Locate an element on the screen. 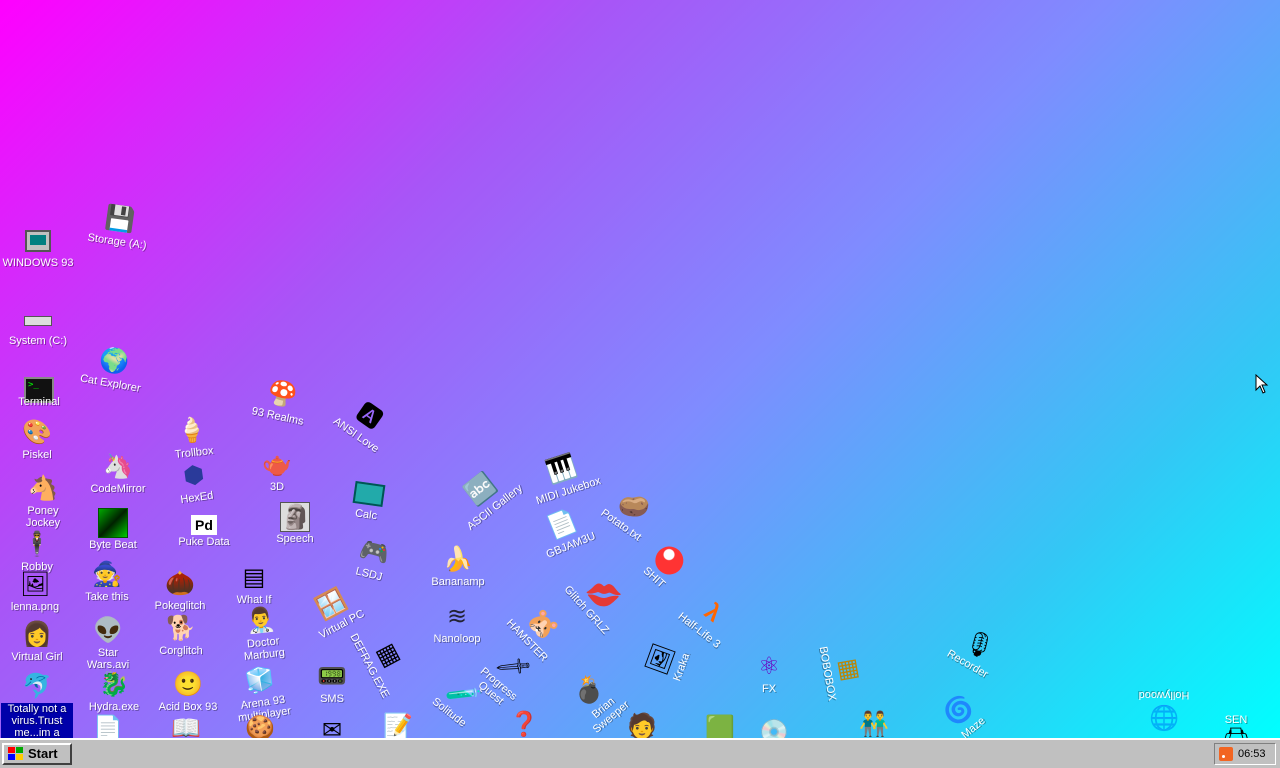  pd-icon: Pd is located at coordinates (204, 525).